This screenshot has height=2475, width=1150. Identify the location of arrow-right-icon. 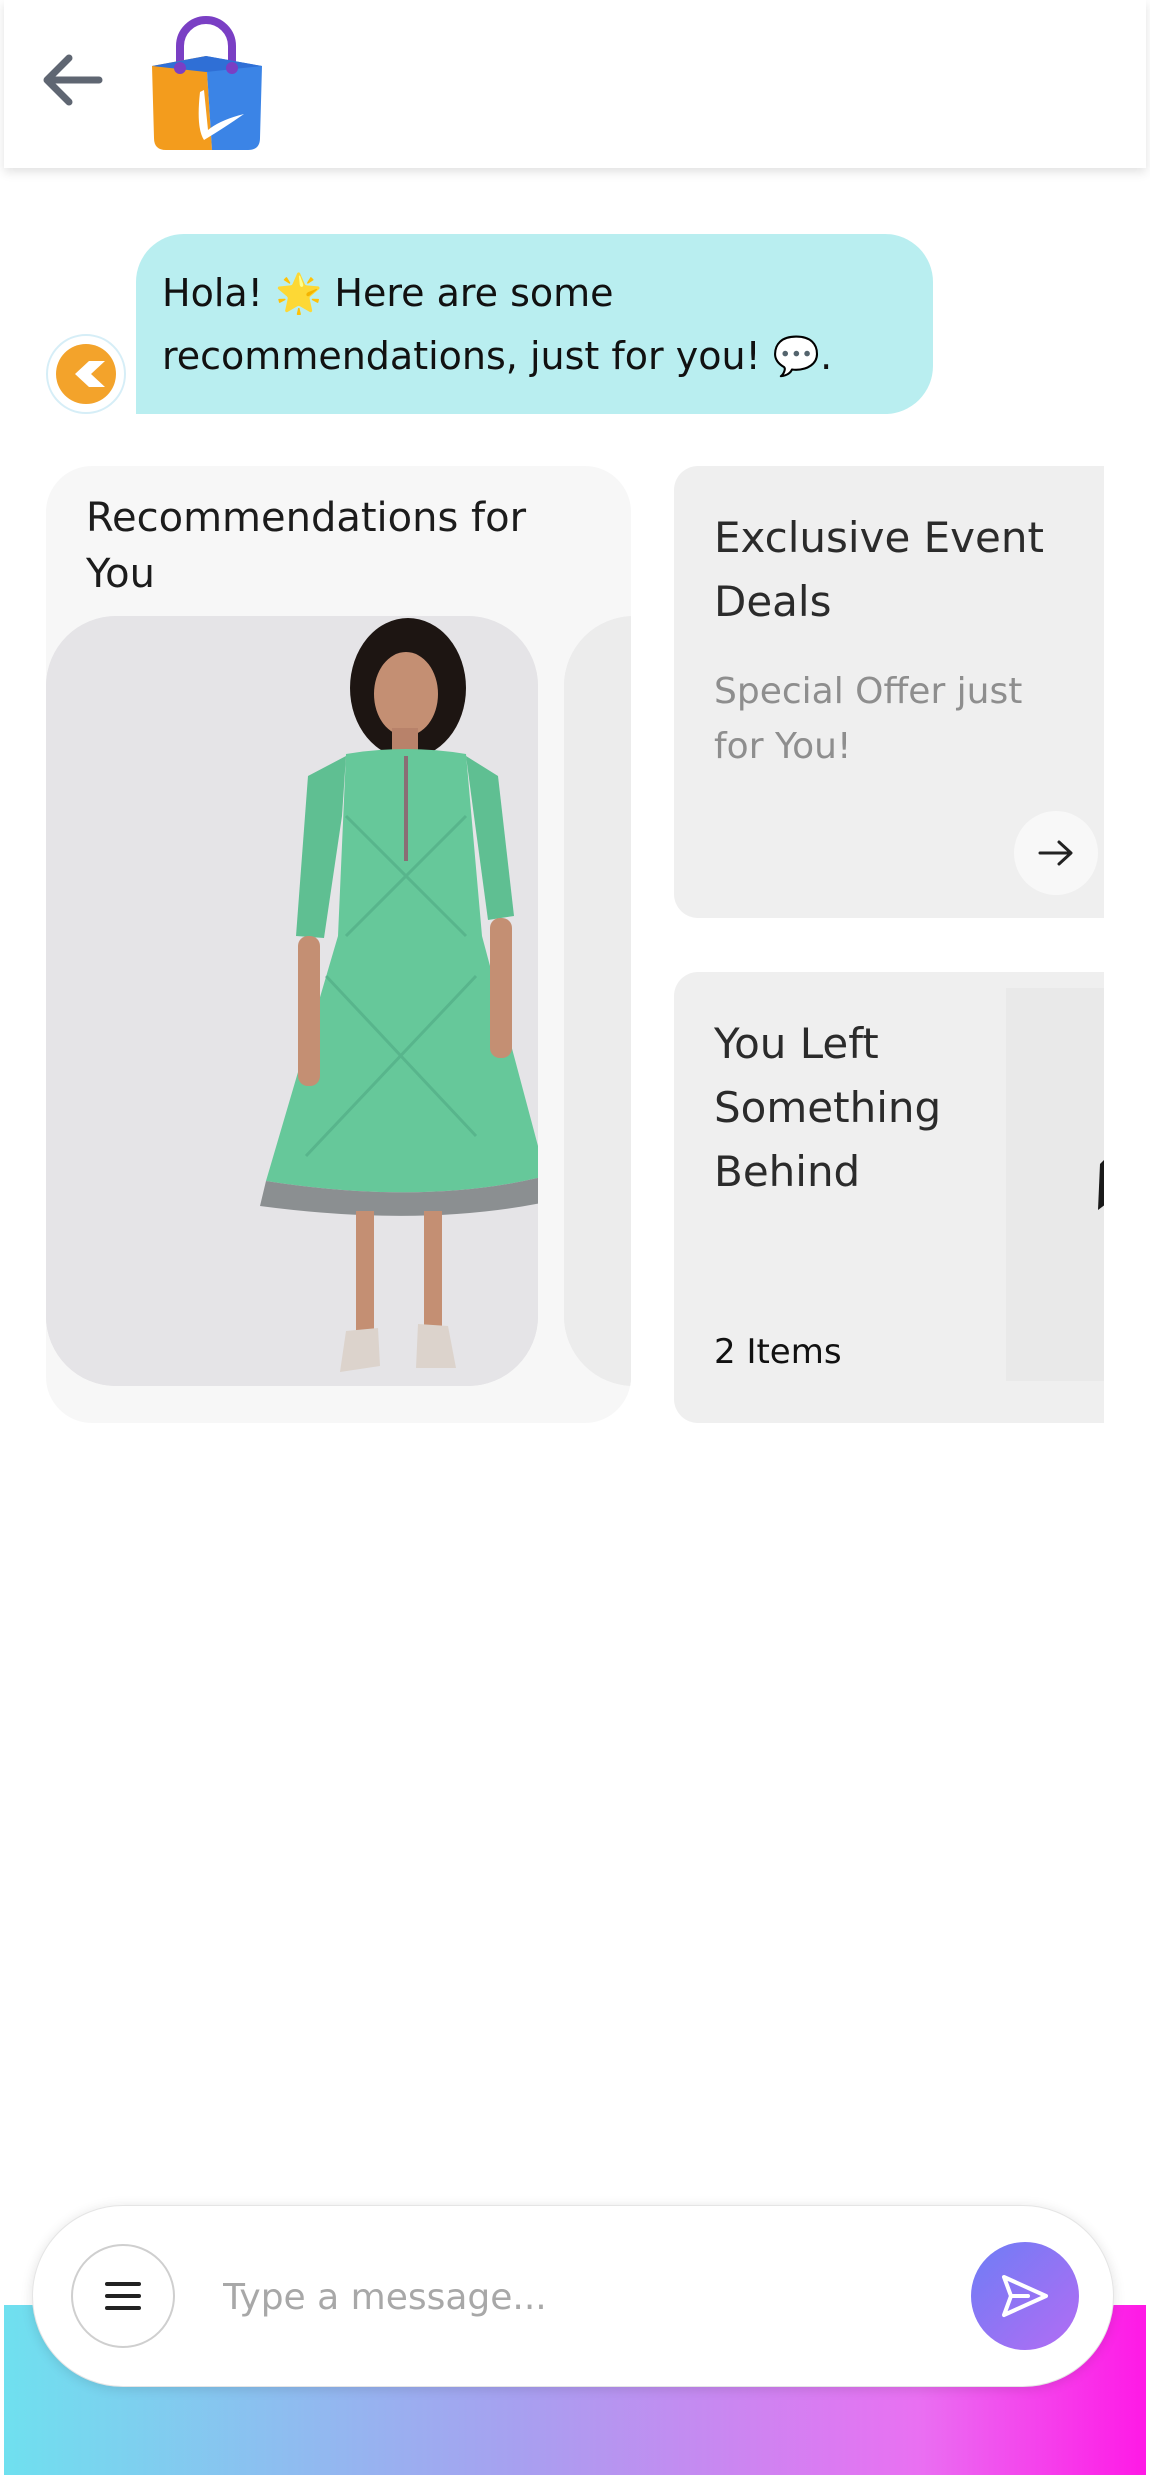
(1055, 853).